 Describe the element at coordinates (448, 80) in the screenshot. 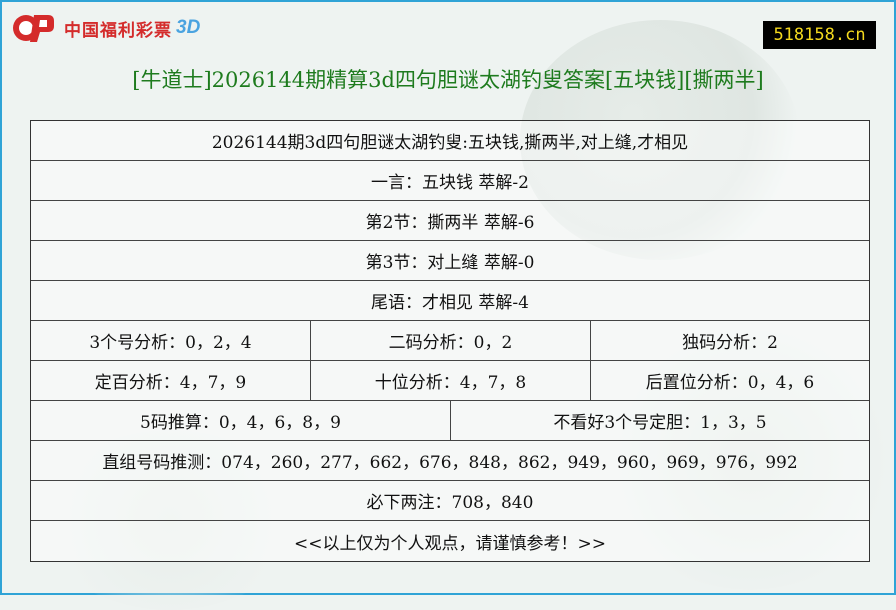

I see `page-title: [牛道士]2026144期精算3d四句胆谜太湖钓叟答案[五块钱][撕两半]` at that location.